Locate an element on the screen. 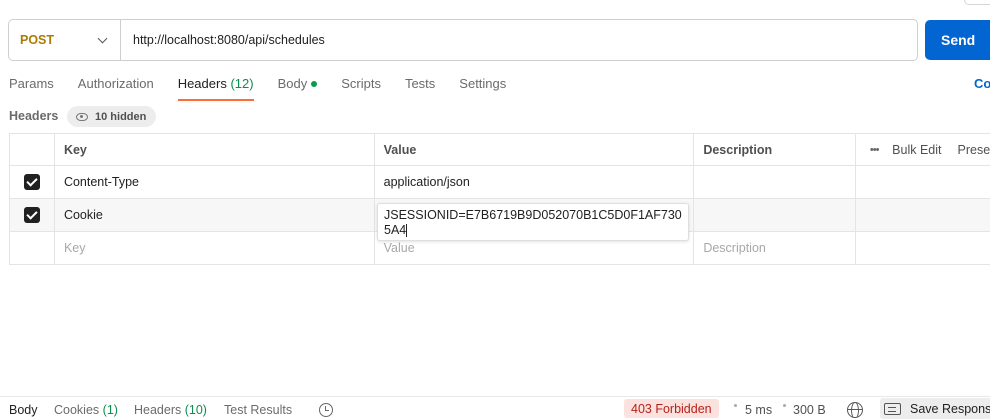  tab-label: Params is located at coordinates (31, 83).